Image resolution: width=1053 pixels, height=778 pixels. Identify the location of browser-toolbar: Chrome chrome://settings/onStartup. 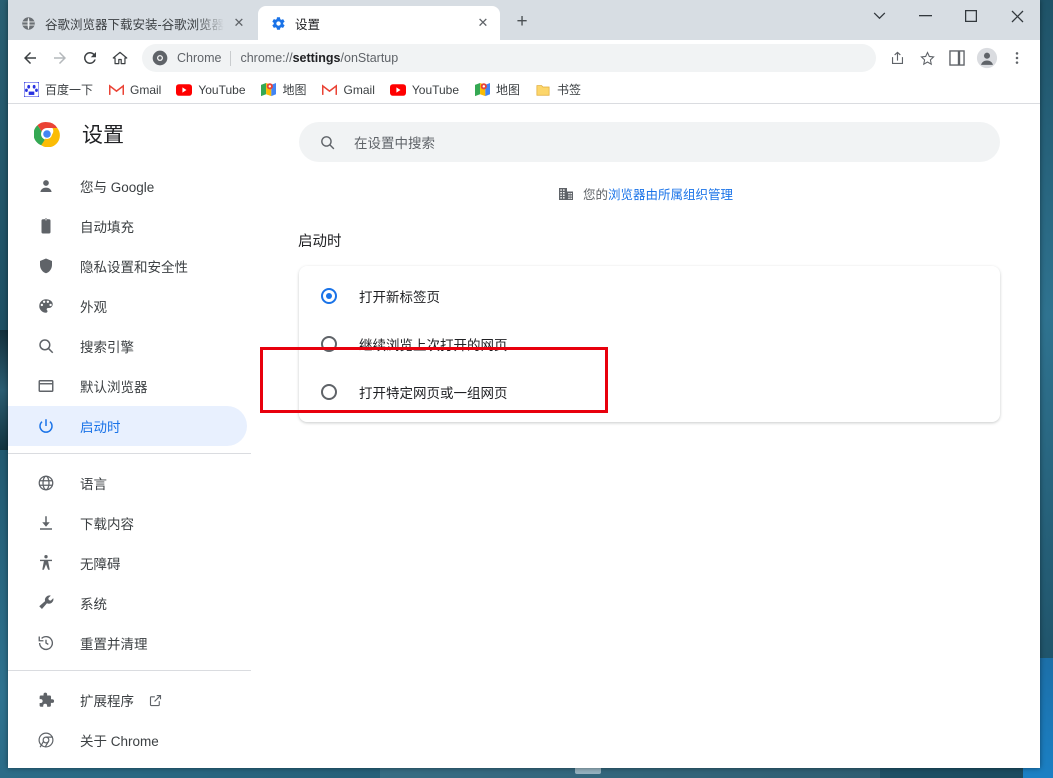
(524, 58).